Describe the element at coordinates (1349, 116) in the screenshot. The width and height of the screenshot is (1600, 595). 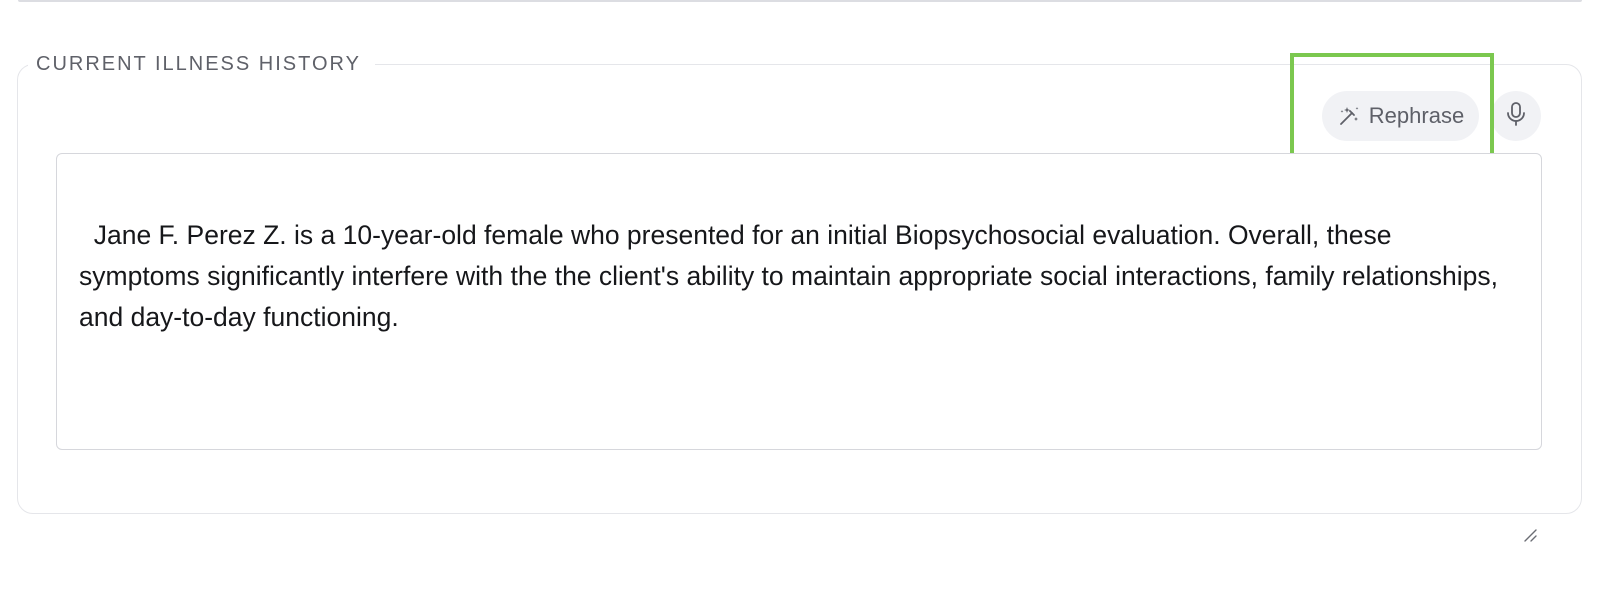
I see `magic-wand-icon` at that location.